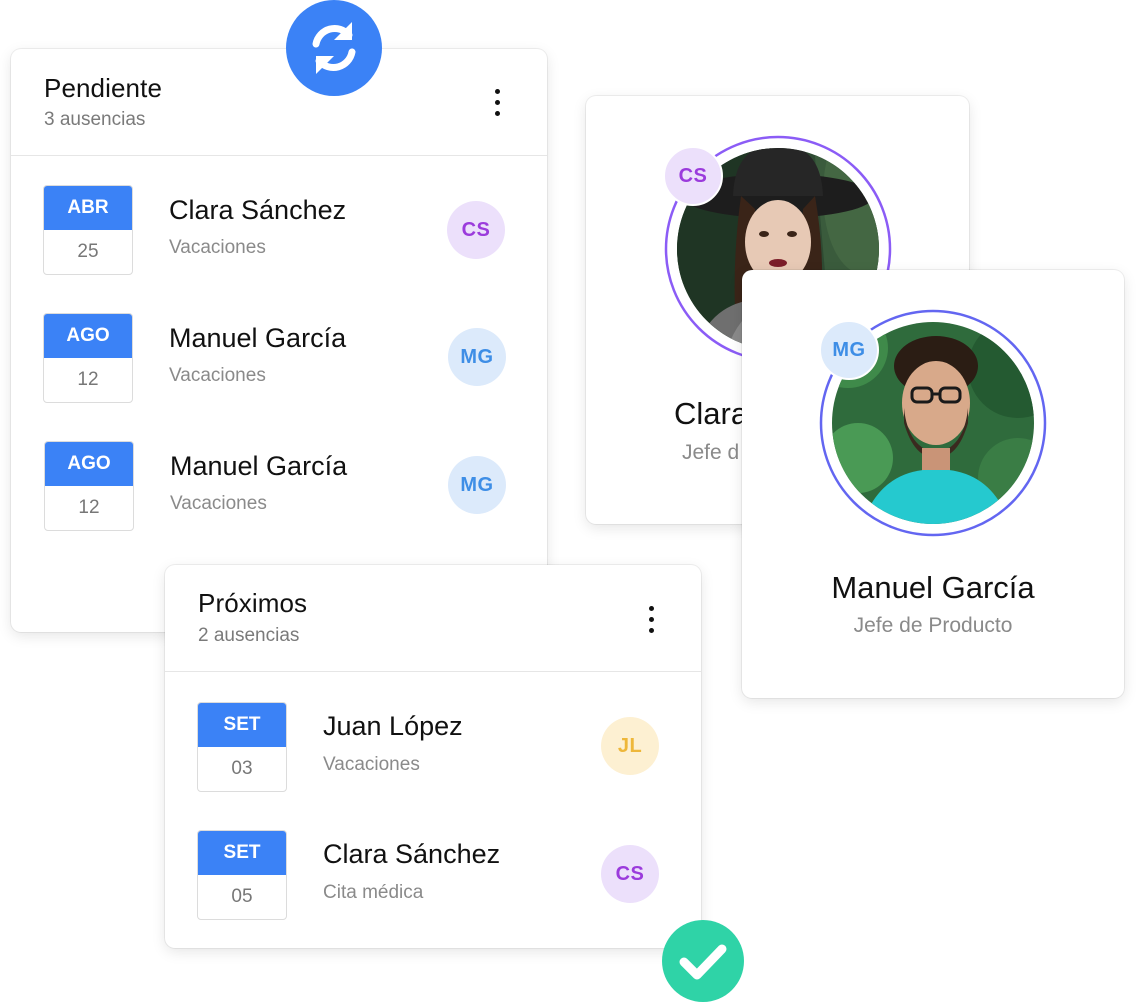  I want to click on profile-name: Clara, so click(711, 413).